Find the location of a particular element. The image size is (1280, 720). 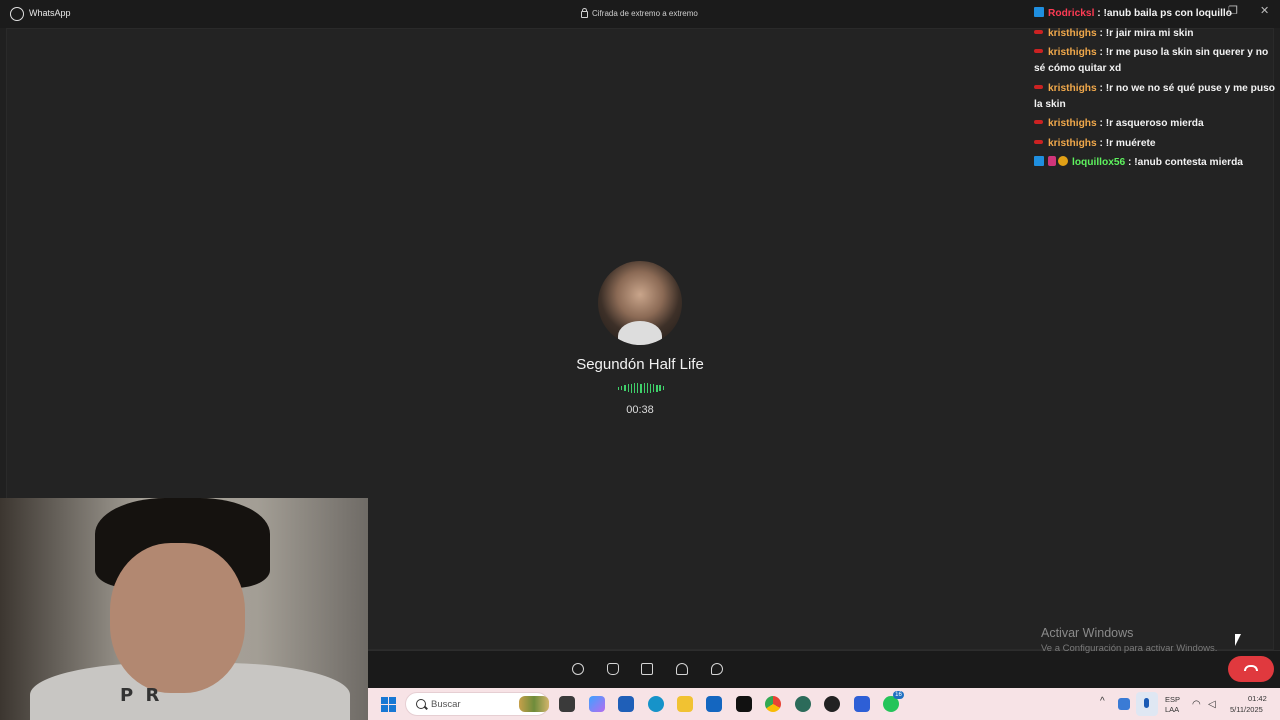

chat-text: : !anub baila ps con loquillo is located at coordinates (1163, 13).